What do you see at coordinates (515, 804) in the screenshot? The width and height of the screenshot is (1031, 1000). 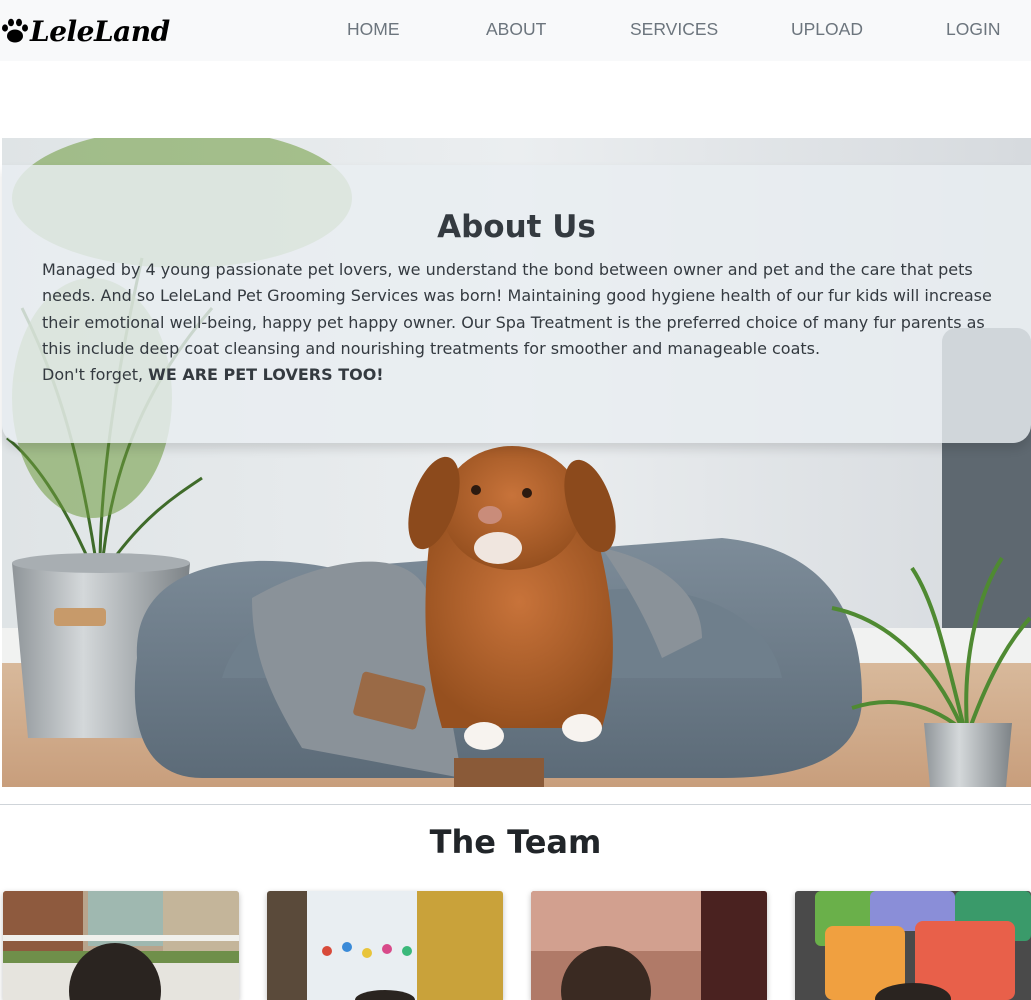 I see `section-divider` at bounding box center [515, 804].